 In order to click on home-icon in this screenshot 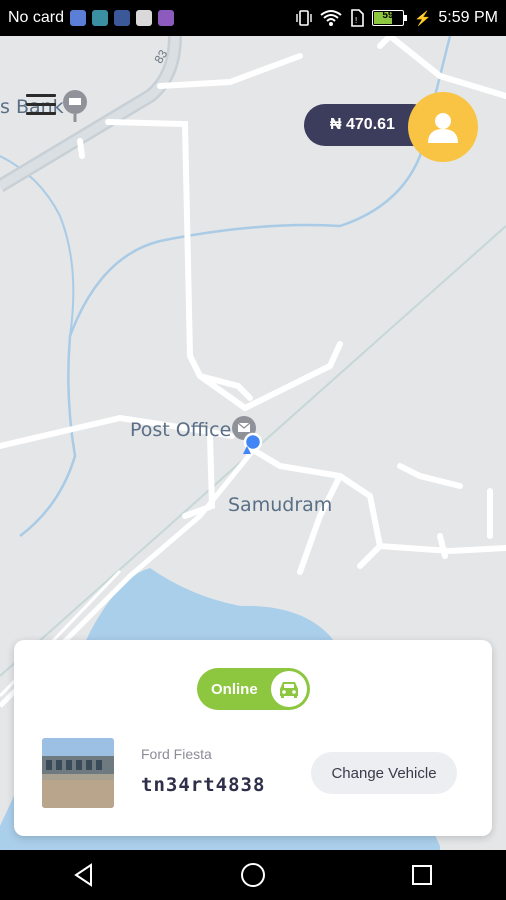, I will do `click(252, 875)`.